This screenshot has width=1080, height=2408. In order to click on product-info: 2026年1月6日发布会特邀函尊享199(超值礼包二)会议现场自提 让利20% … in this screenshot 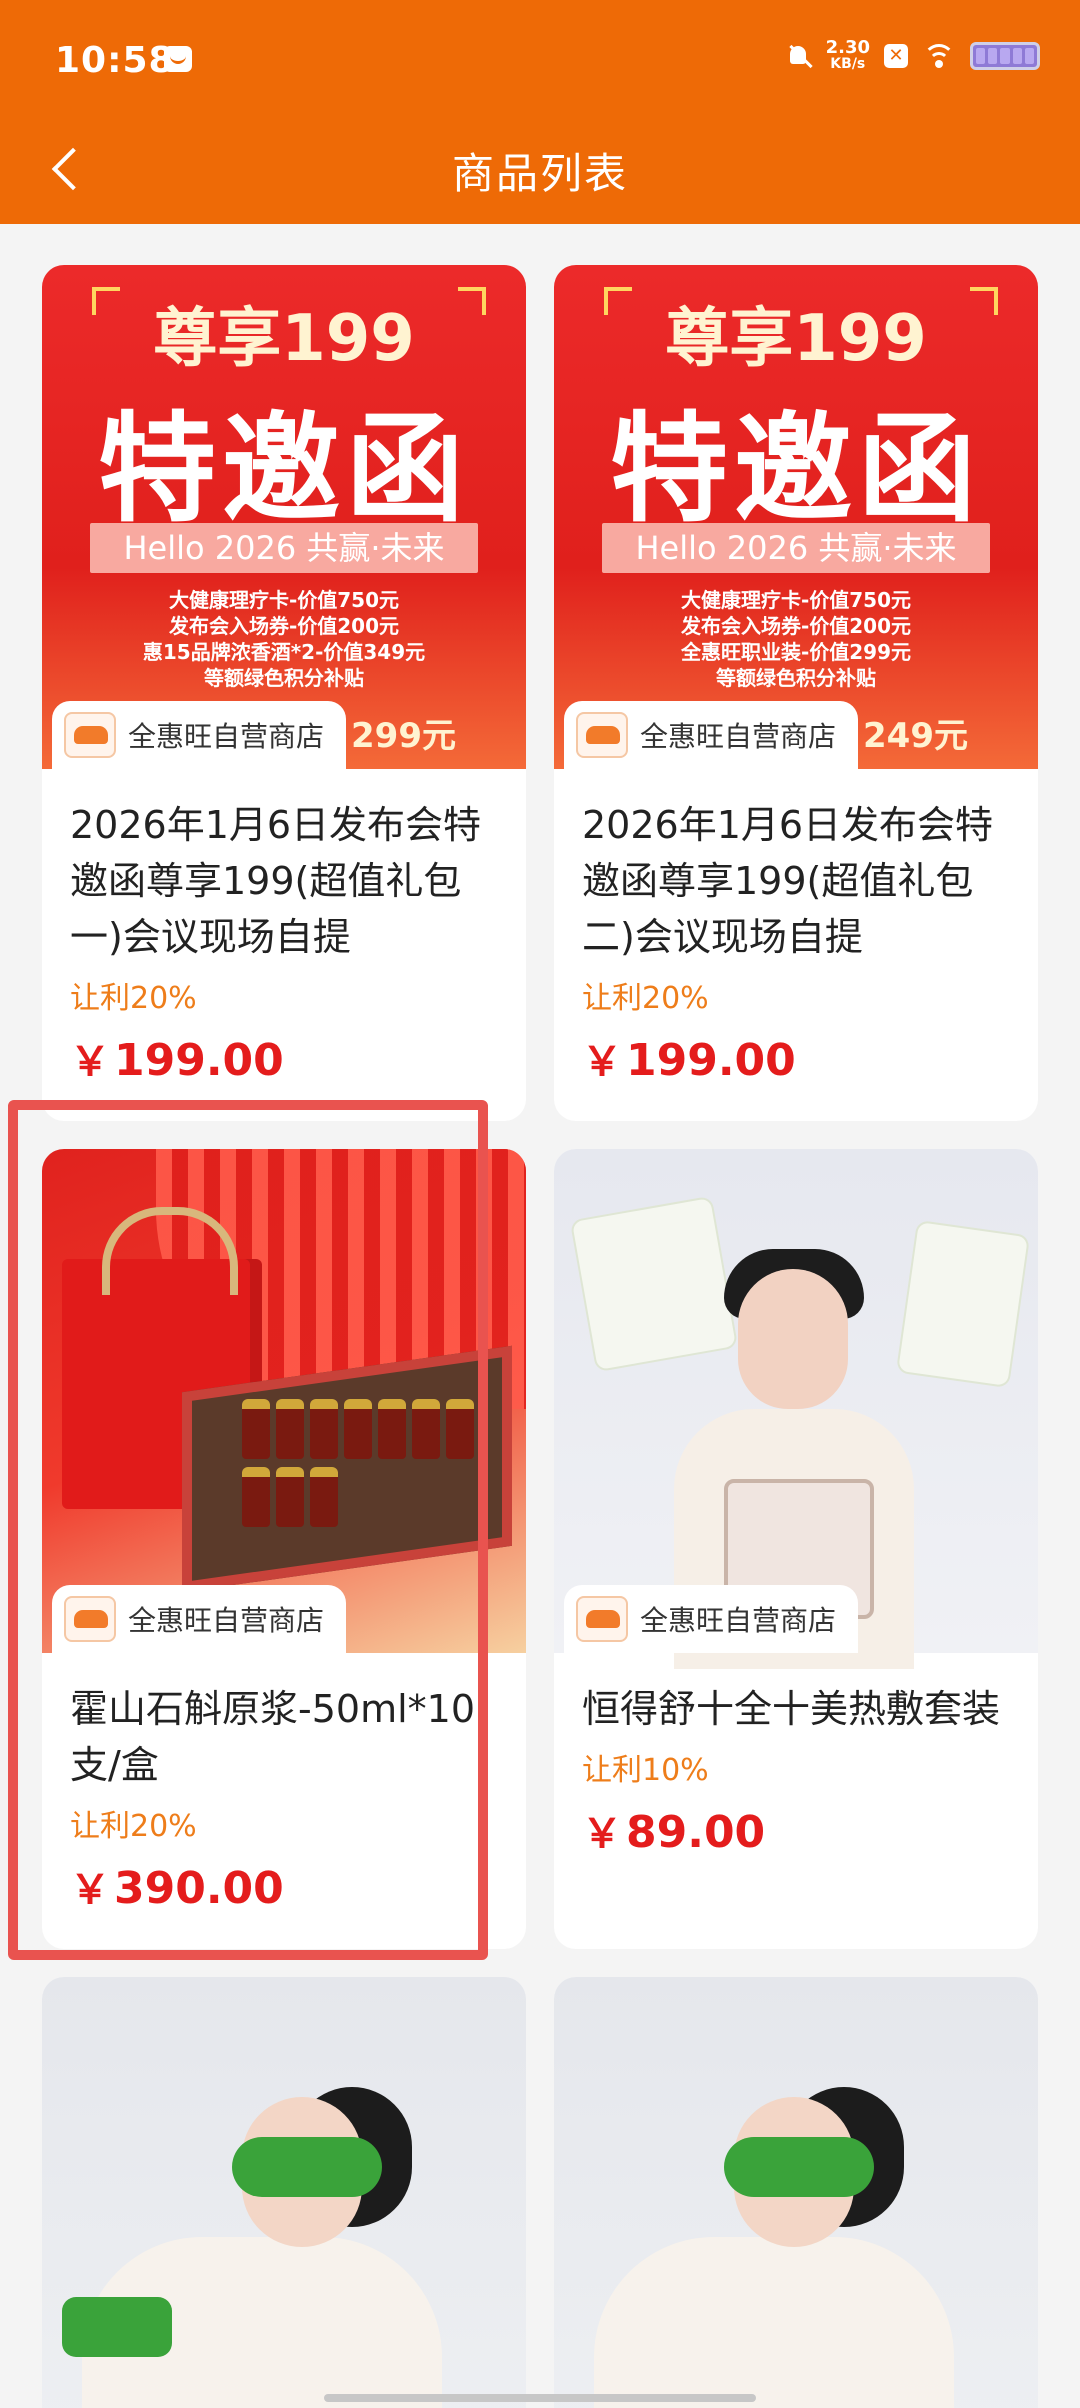, I will do `click(796, 945)`.